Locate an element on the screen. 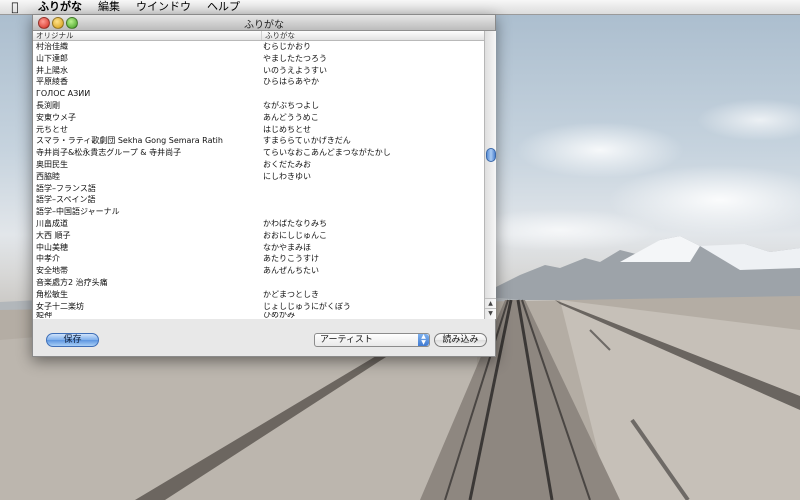 The width and height of the screenshot is (800, 500). cell-furigana: はじめちとせ is located at coordinates (287, 129).